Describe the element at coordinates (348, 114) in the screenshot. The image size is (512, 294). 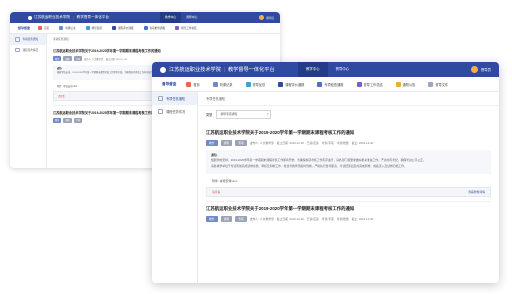
I see `type-filter: 类型 督导专项通知 ▾` at that location.